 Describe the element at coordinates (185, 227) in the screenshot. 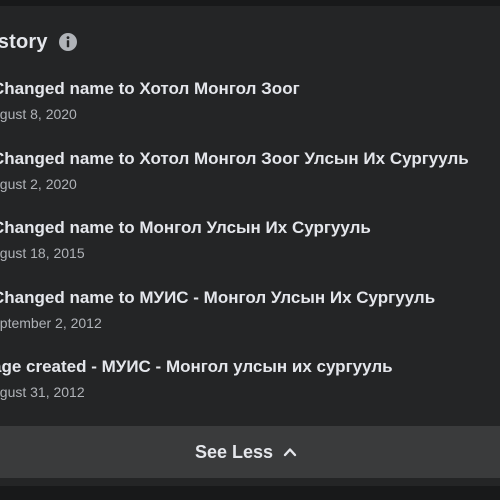

I see `history-entry-title: Changed name to Монгол Улсын Их Сургууль` at that location.